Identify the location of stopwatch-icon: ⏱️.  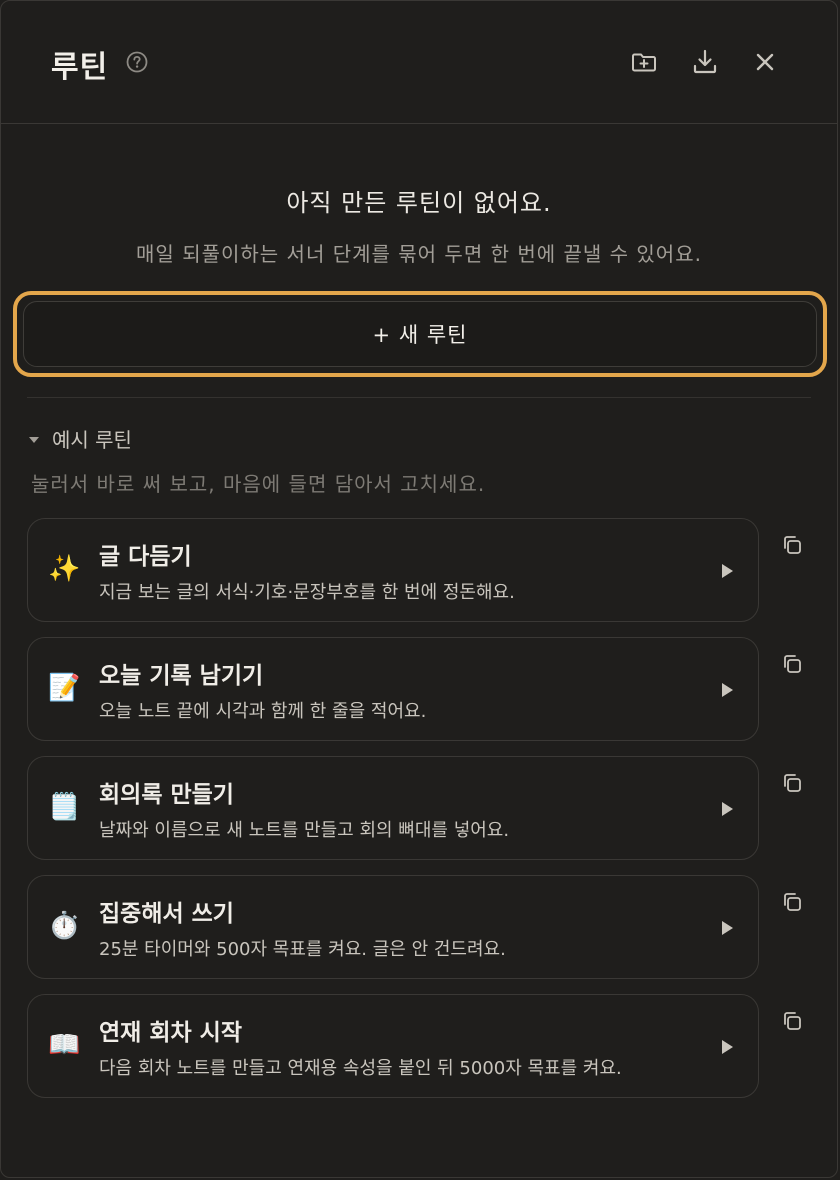
(64, 926).